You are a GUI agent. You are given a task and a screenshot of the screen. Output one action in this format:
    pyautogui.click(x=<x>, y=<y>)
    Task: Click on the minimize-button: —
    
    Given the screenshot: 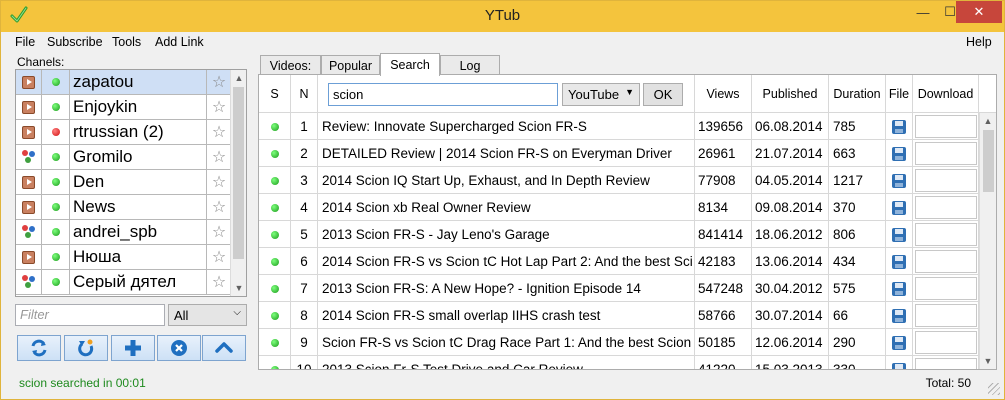 What is the action you would take?
    pyautogui.click(x=923, y=12)
    